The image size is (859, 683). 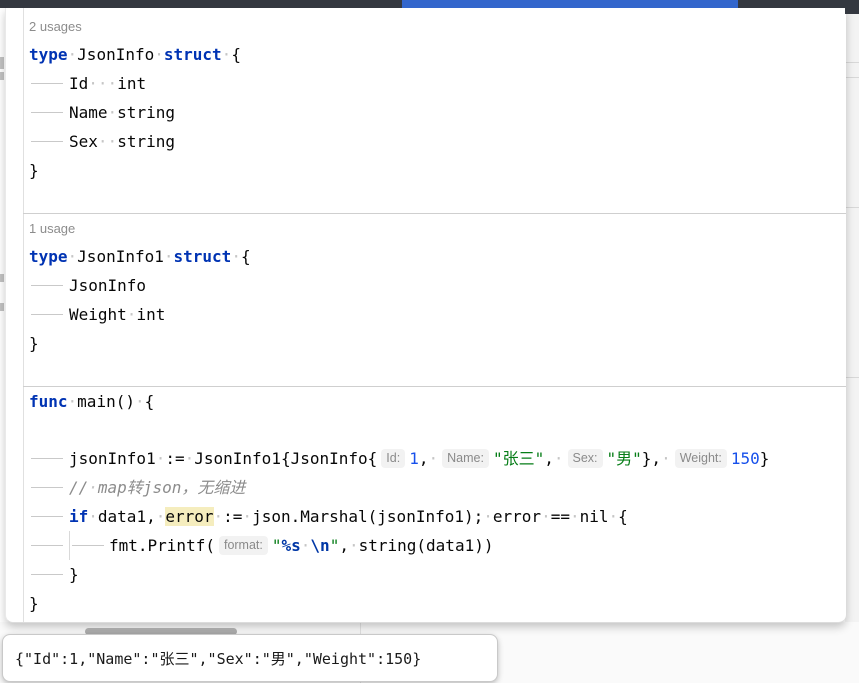 What do you see at coordinates (745, 458) in the screenshot?
I see `code-token: 150` at bounding box center [745, 458].